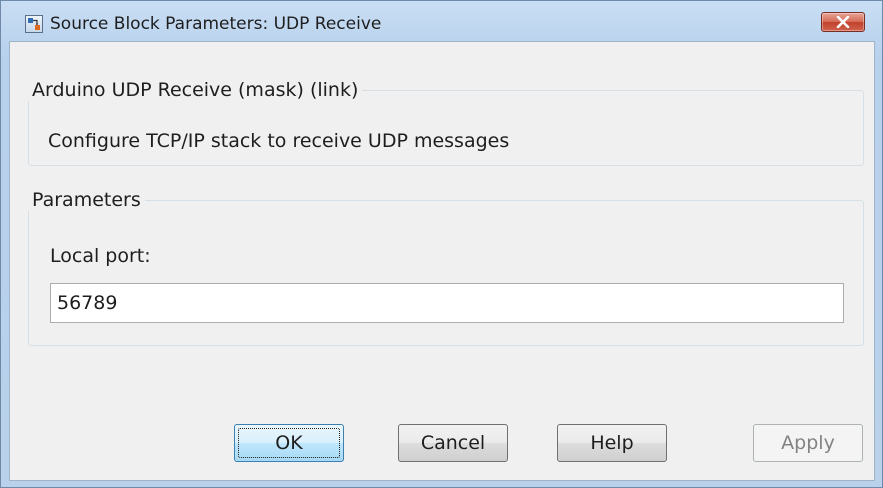  I want to click on help-button-label: Help, so click(612, 443).